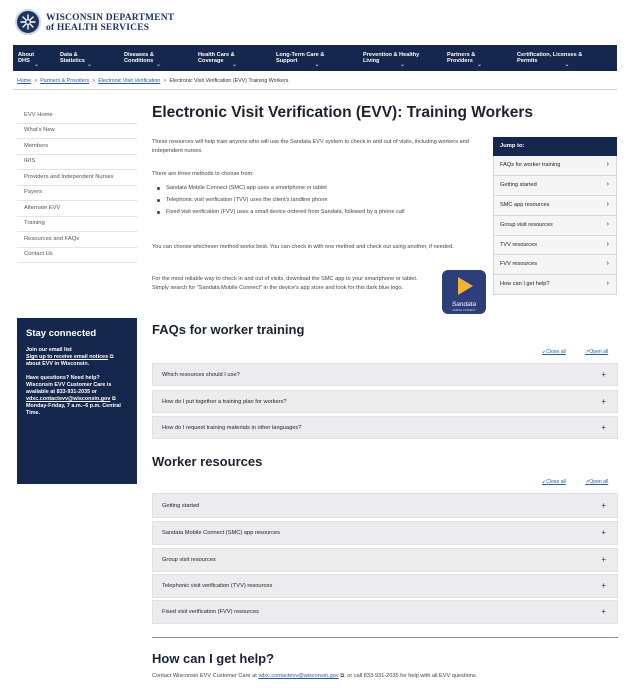 The height and width of the screenshot is (688, 629). What do you see at coordinates (400, 58) in the screenshot?
I see `nav-item-prevention-healthy-living: Prevention & Healthy Living ⌄` at bounding box center [400, 58].